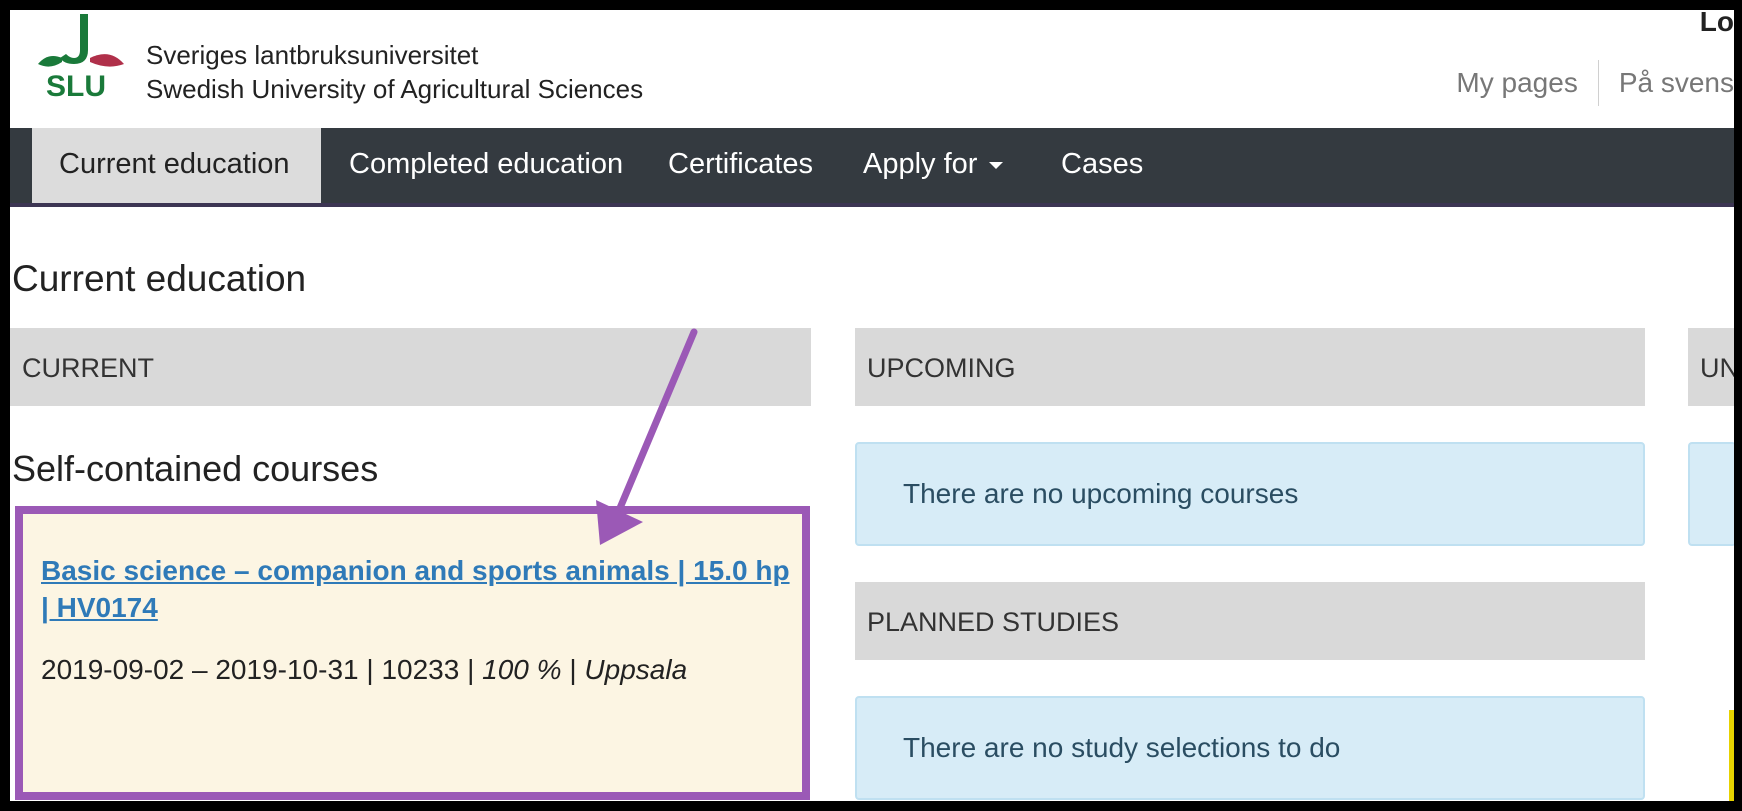 The image size is (1742, 811). I want to click on slu-logo: SLU, so click(86, 60).